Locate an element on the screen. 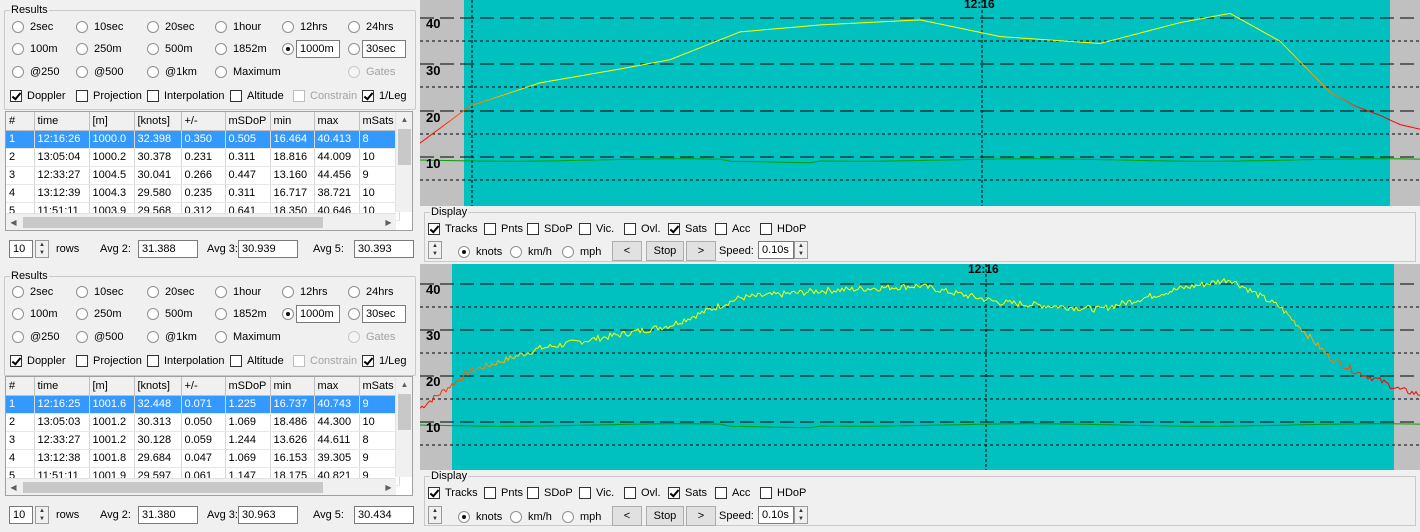  option-alpha-250: @250 is located at coordinates (36, 72).